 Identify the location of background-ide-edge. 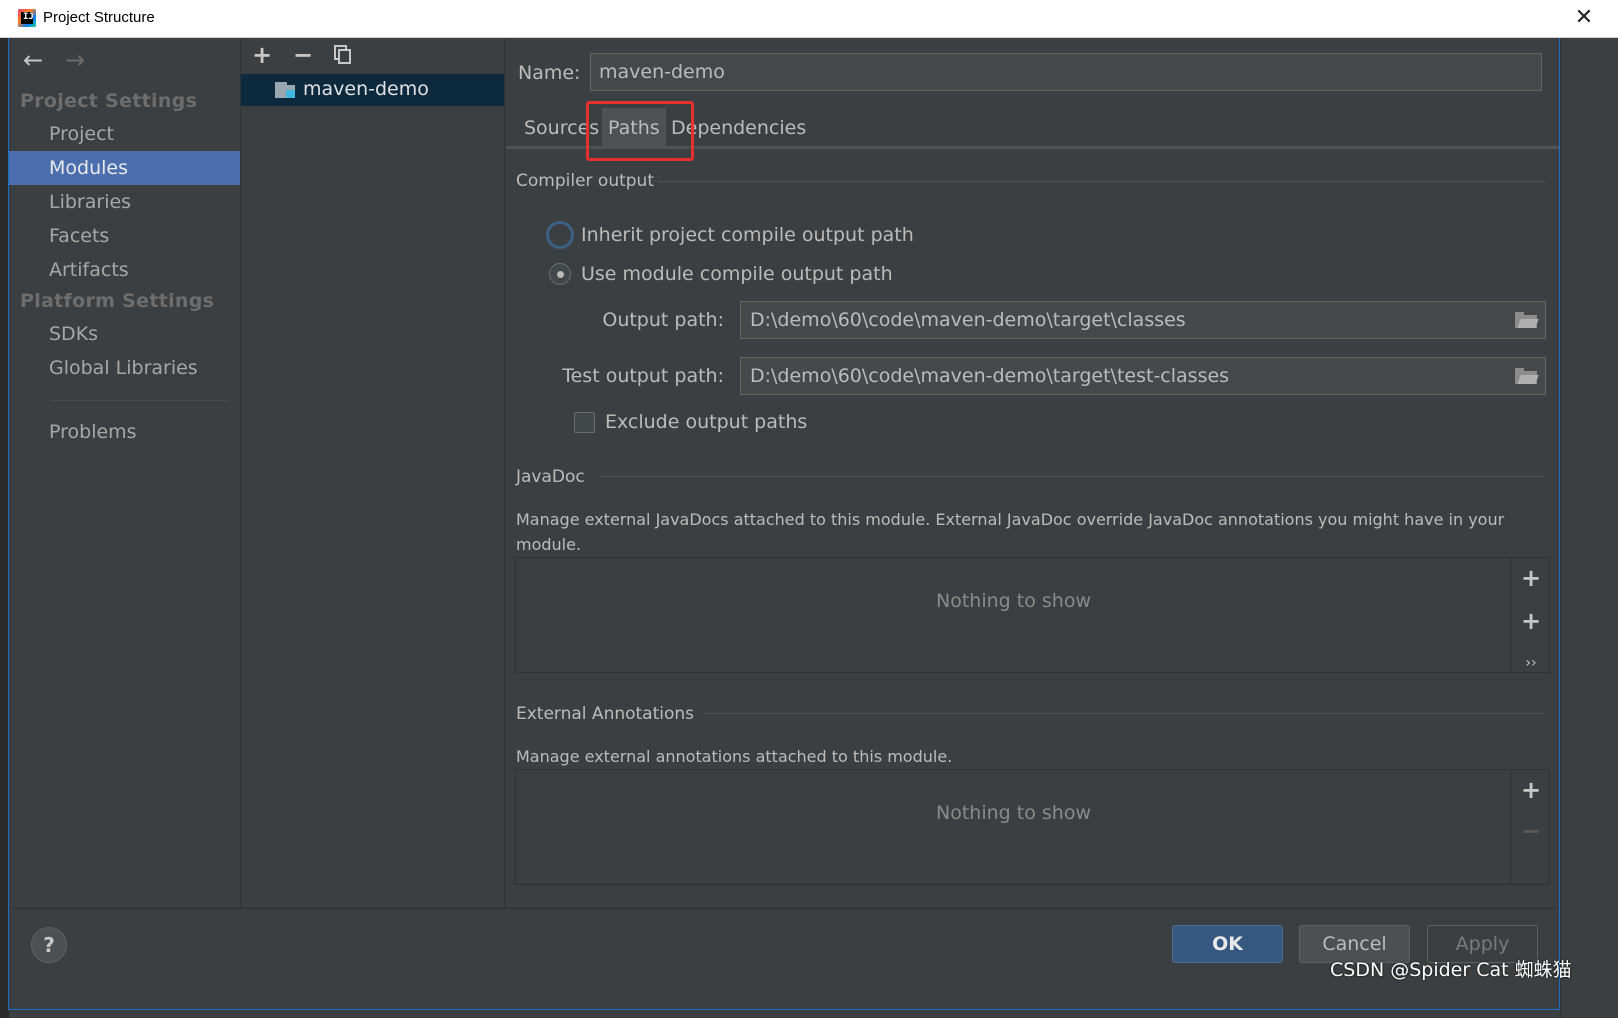
(4, 528).